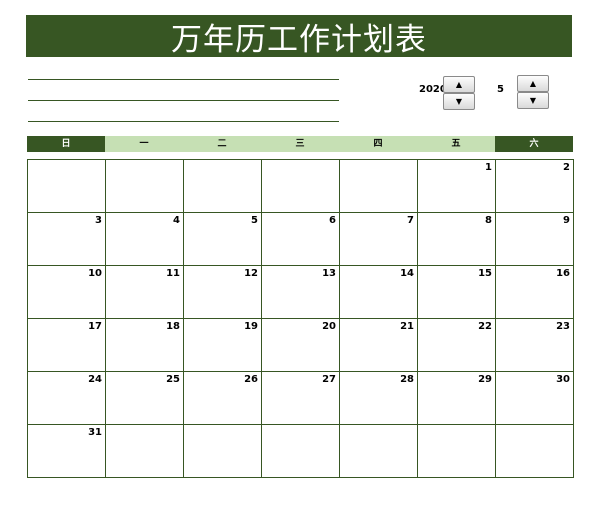  I want to click on day-number: 8, so click(488, 220).